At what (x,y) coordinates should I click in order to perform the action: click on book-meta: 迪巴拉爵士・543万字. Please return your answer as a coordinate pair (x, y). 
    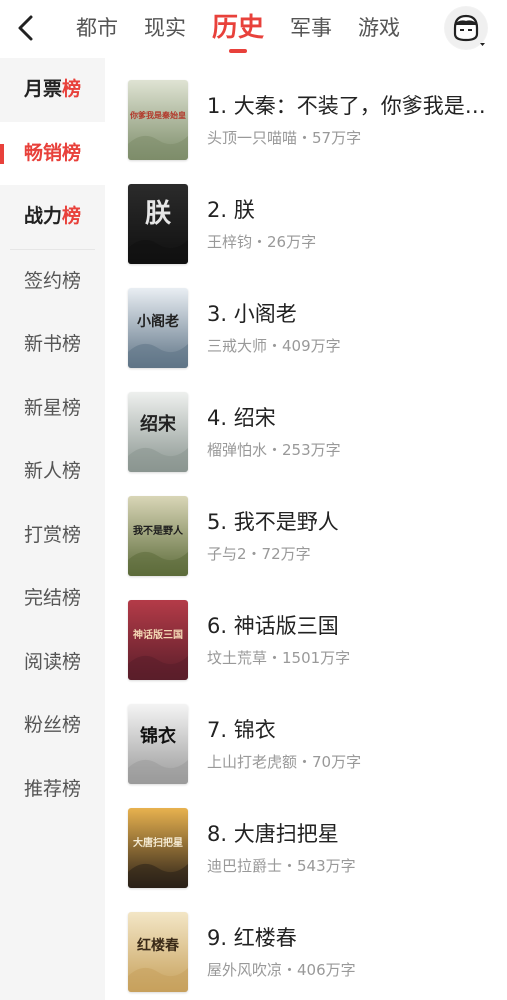
    Looking at the image, I should click on (281, 866).